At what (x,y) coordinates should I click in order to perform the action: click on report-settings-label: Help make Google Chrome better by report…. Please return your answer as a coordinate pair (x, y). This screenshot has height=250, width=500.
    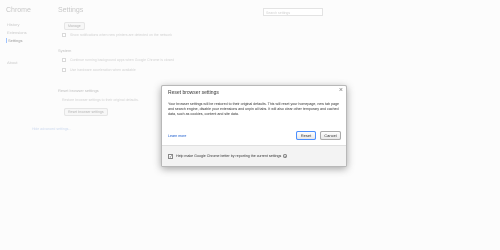
    Looking at the image, I should click on (232, 157).